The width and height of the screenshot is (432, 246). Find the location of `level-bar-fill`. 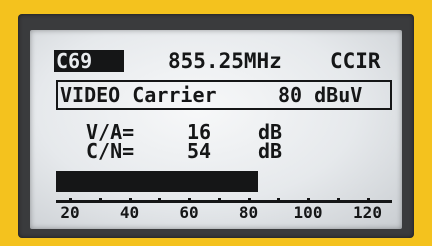

level-bar-fill is located at coordinates (157, 181).